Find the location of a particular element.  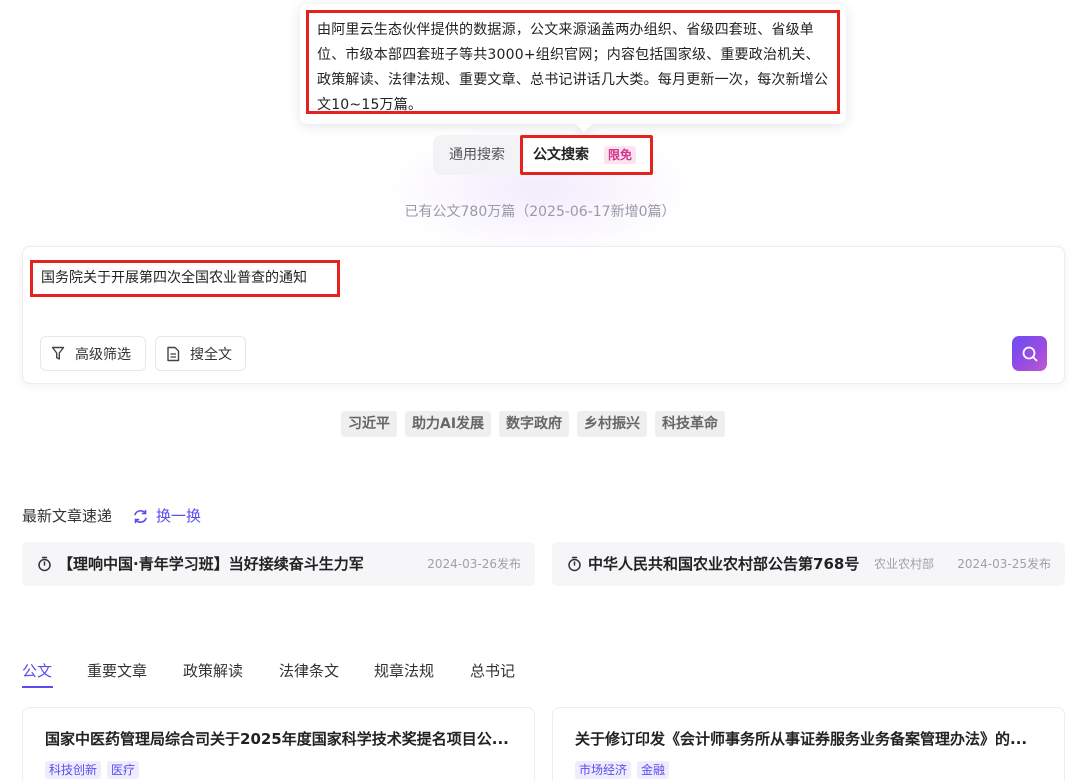

latest-articles-heading: 最新文章速递 is located at coordinates (67, 516).